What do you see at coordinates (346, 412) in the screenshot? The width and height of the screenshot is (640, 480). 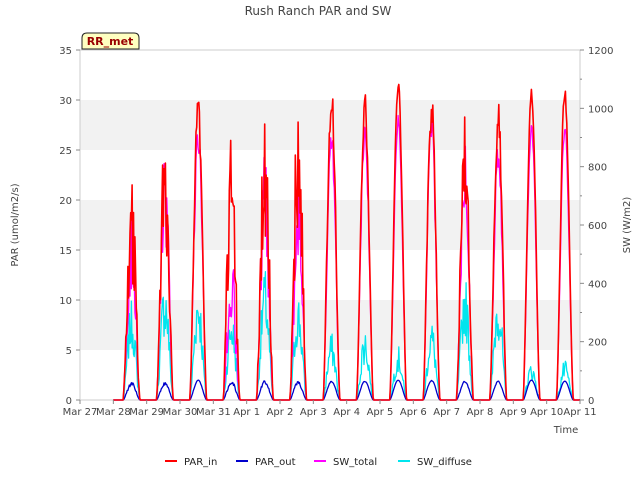 I see `x-tick-label: Apr 4` at bounding box center [346, 412].